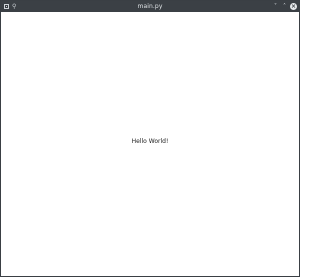 This screenshot has height=277, width=320. What do you see at coordinates (275, 6) in the screenshot?
I see `minimize-button: ˅` at bounding box center [275, 6].